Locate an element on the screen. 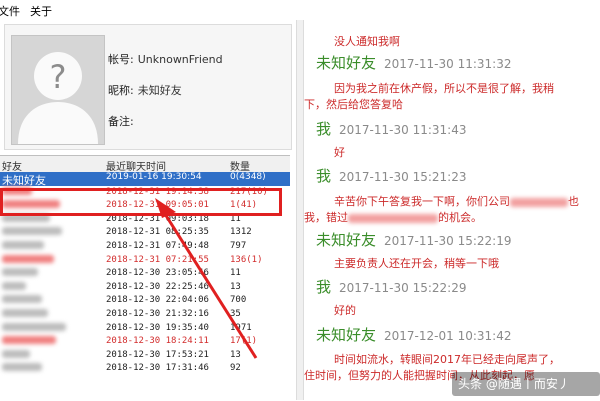  message-time: 2017-11-30 15:22:19 is located at coordinates (448, 241).